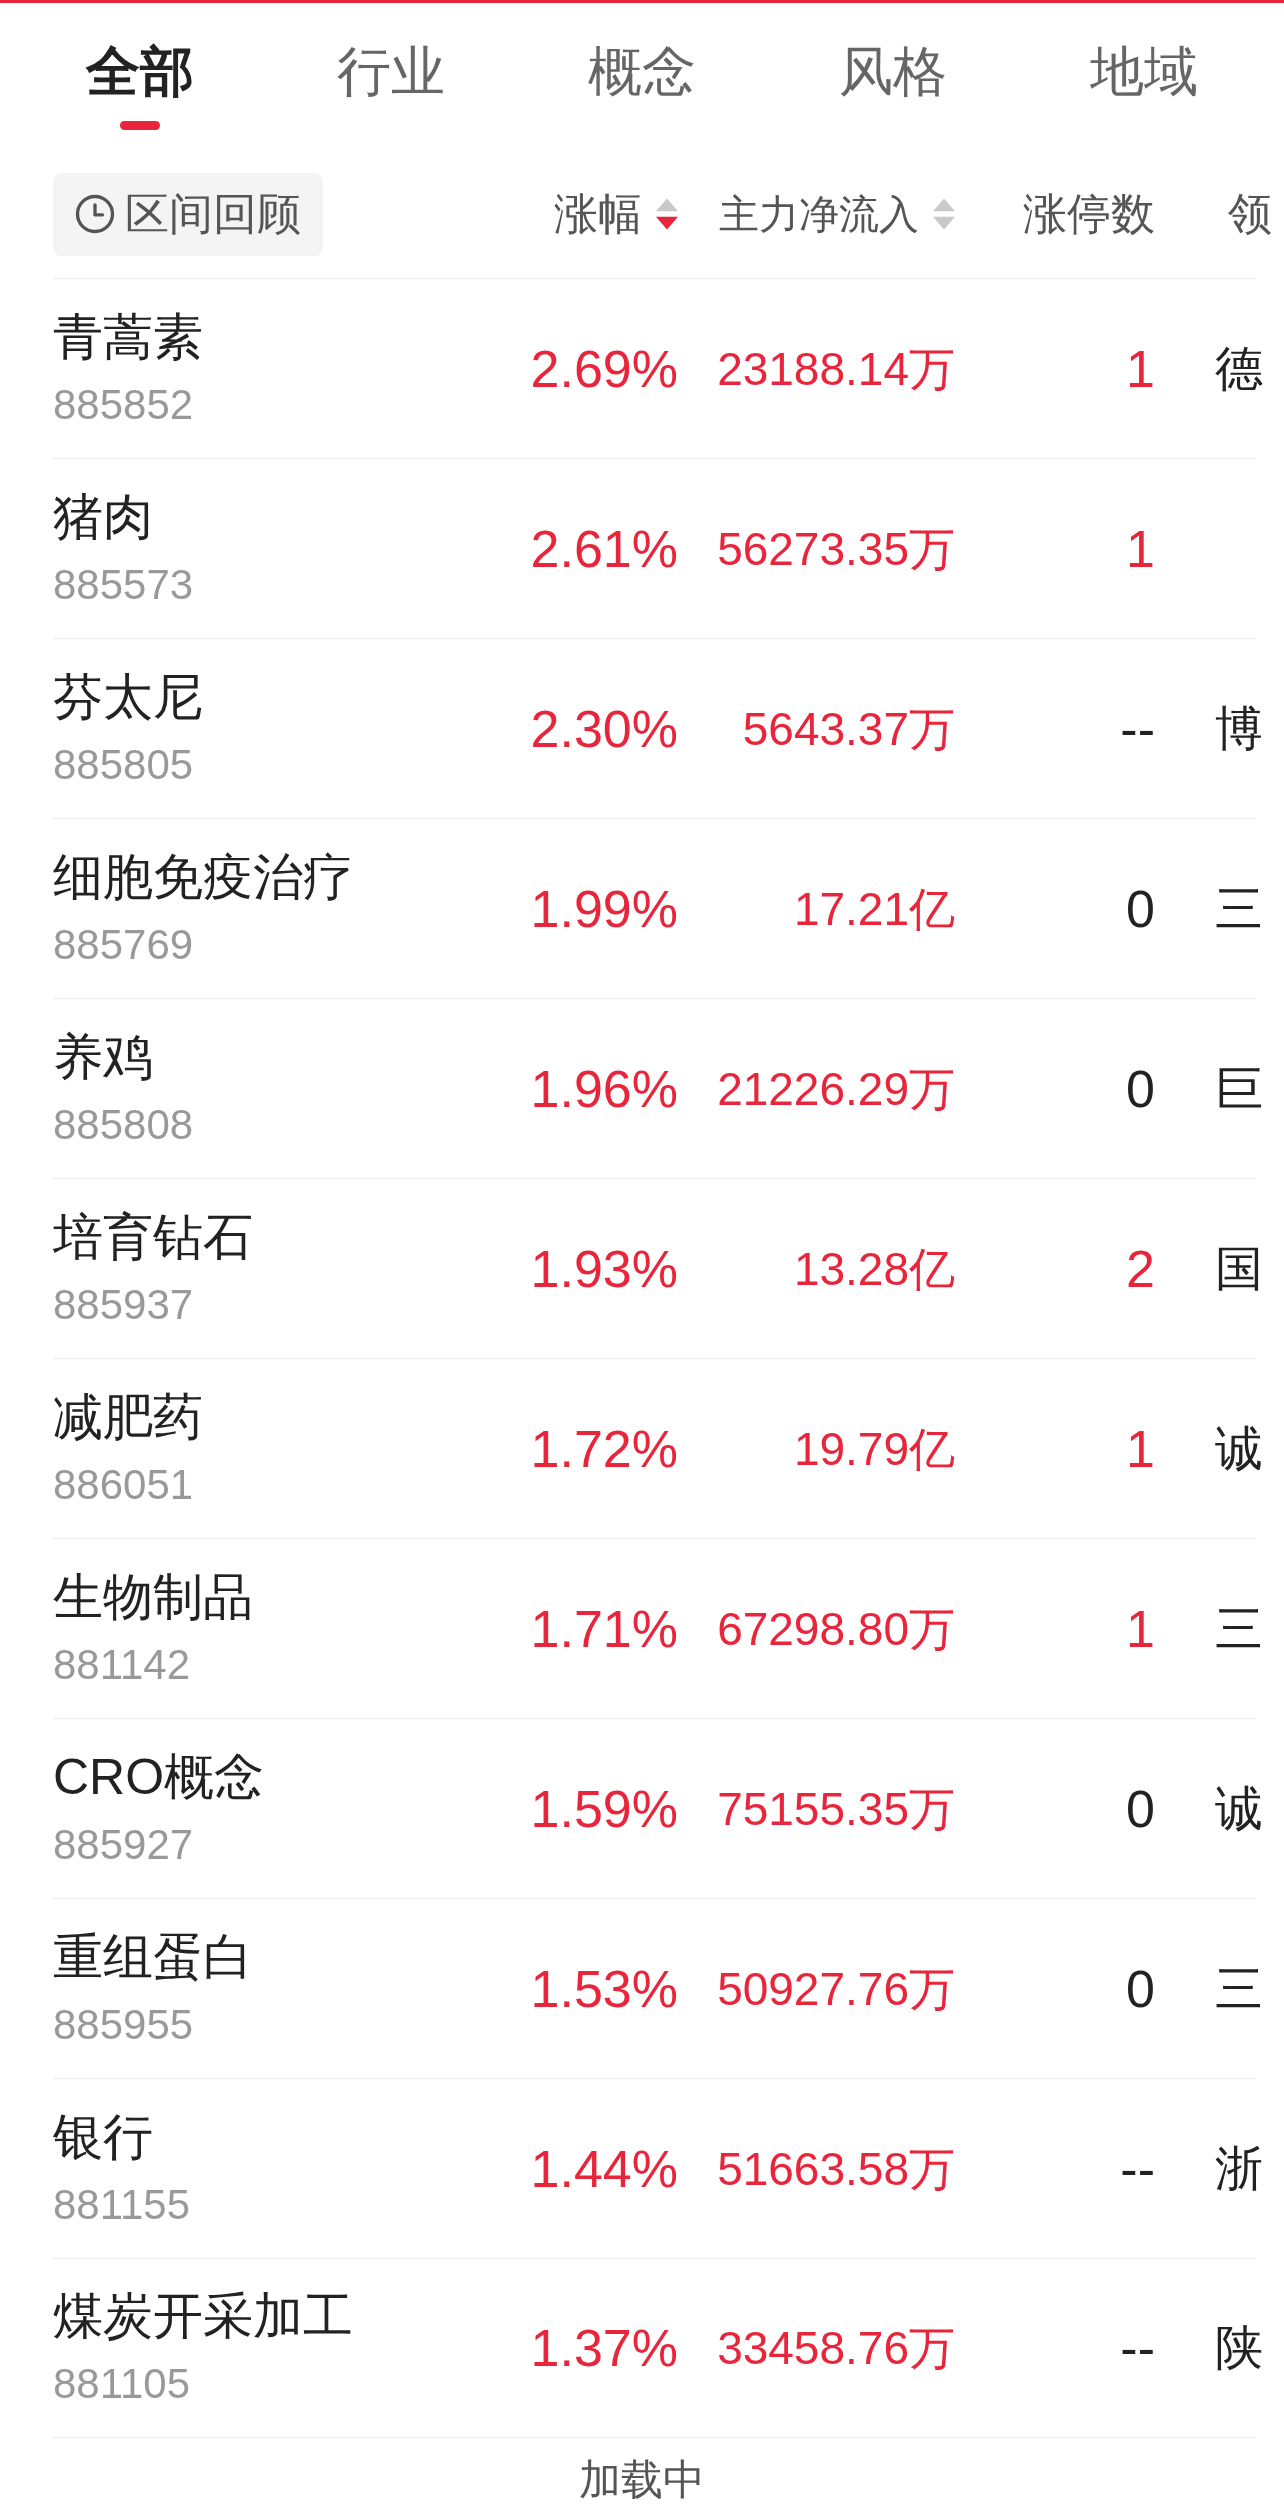 Image resolution: width=1284 pixels, height=2507 pixels. I want to click on net-inflow: 21226.29万, so click(836, 1089).